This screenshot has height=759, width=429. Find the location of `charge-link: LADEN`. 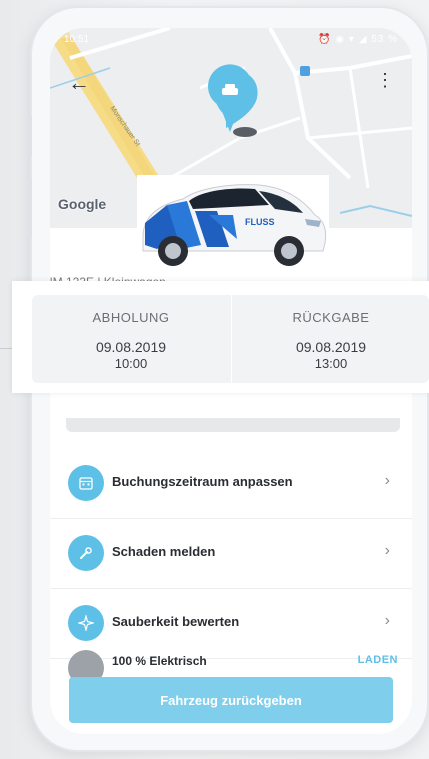

charge-link: LADEN is located at coordinates (378, 660).